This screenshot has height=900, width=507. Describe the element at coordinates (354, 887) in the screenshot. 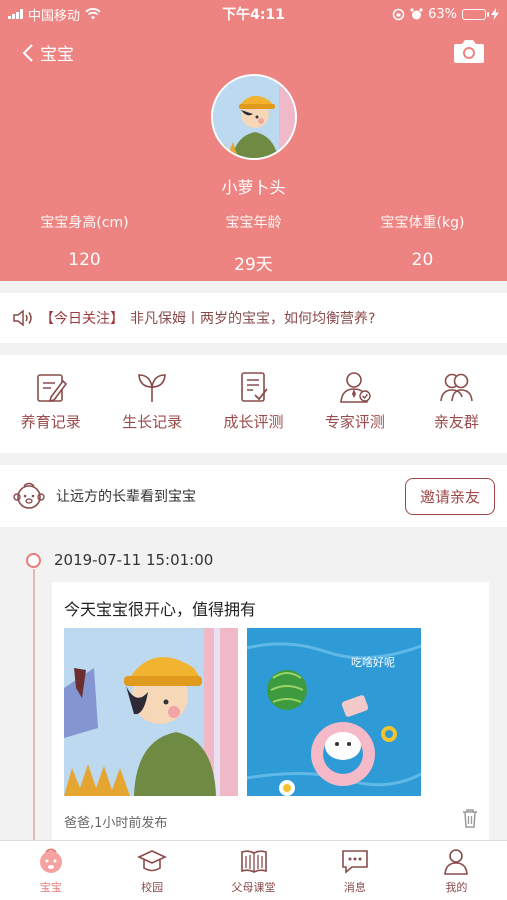

I see `tab-label: 消息` at that location.